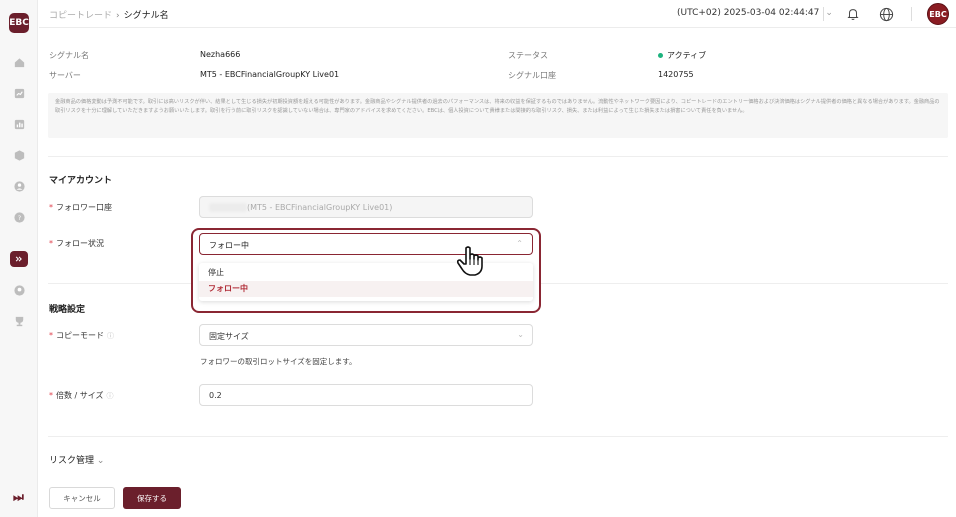  I want to click on copy-mode-select: 固定サイズ ⌄, so click(366, 335).